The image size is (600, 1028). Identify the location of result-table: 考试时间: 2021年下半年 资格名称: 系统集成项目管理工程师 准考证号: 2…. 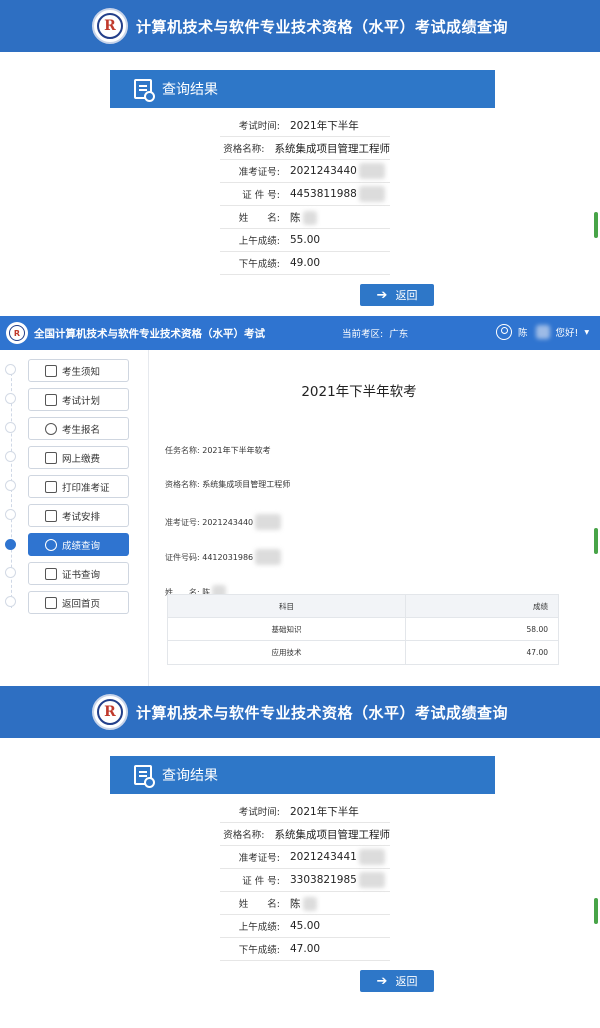
(305, 880).